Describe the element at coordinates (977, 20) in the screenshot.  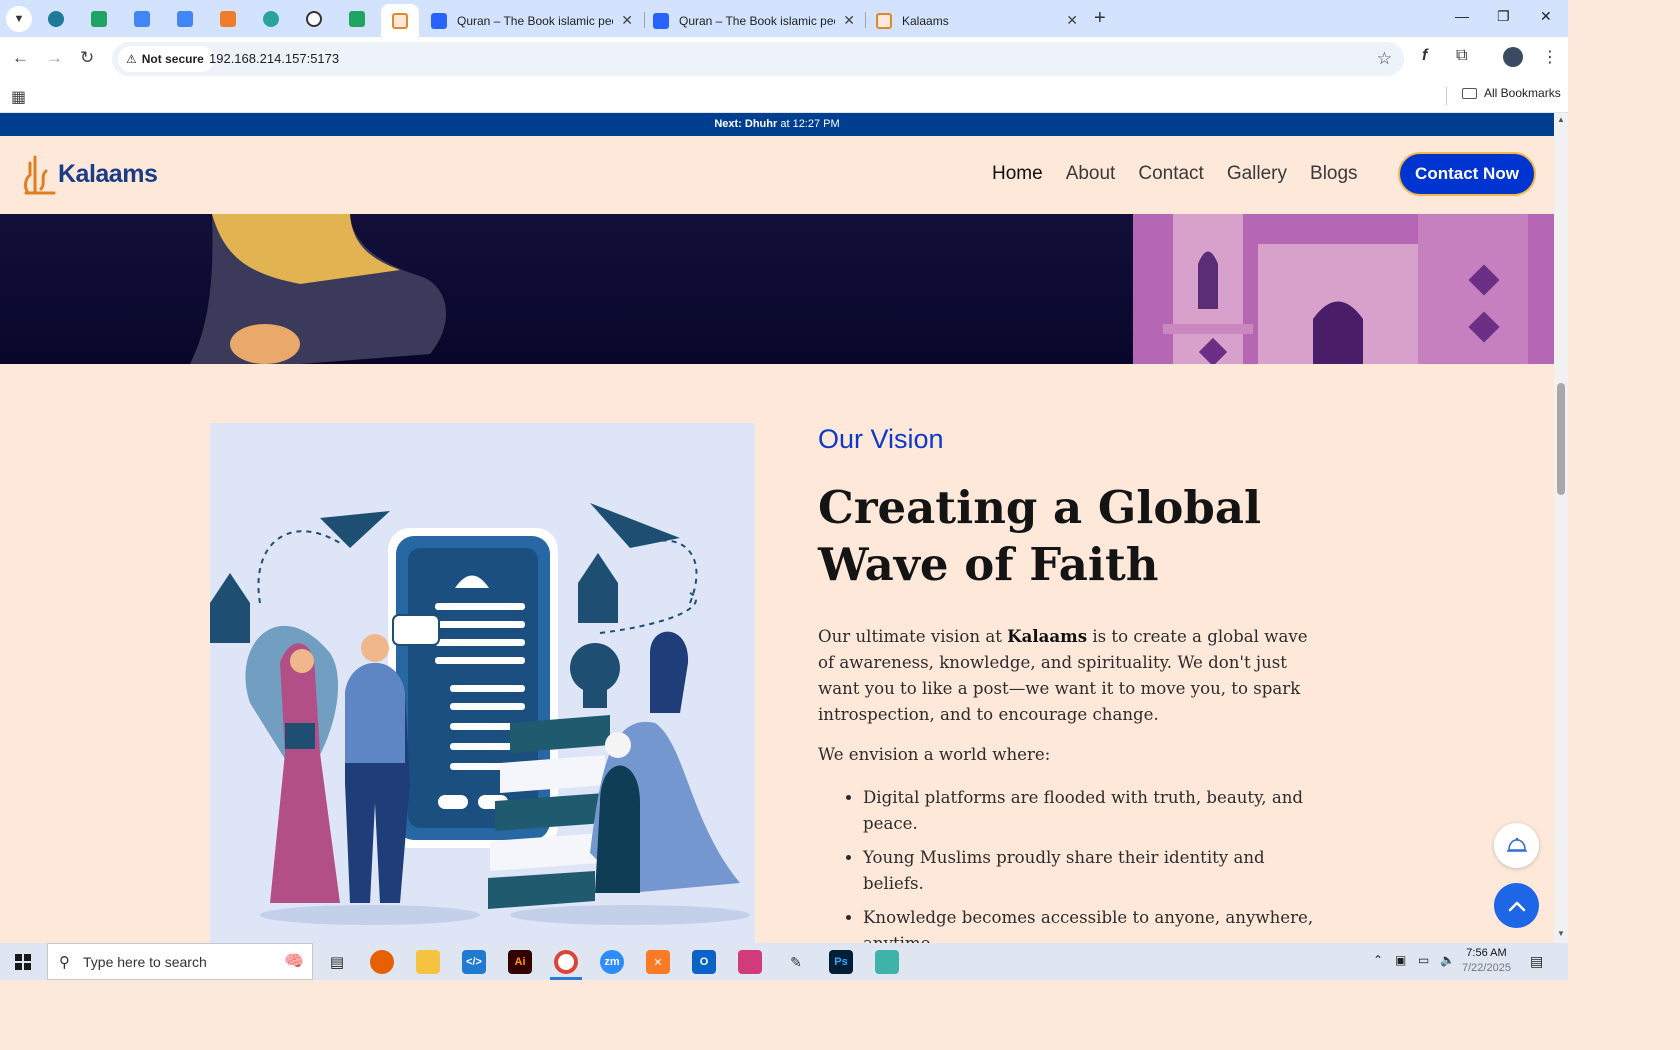
I see `tab-kalaams: Kalaams ✕` at that location.